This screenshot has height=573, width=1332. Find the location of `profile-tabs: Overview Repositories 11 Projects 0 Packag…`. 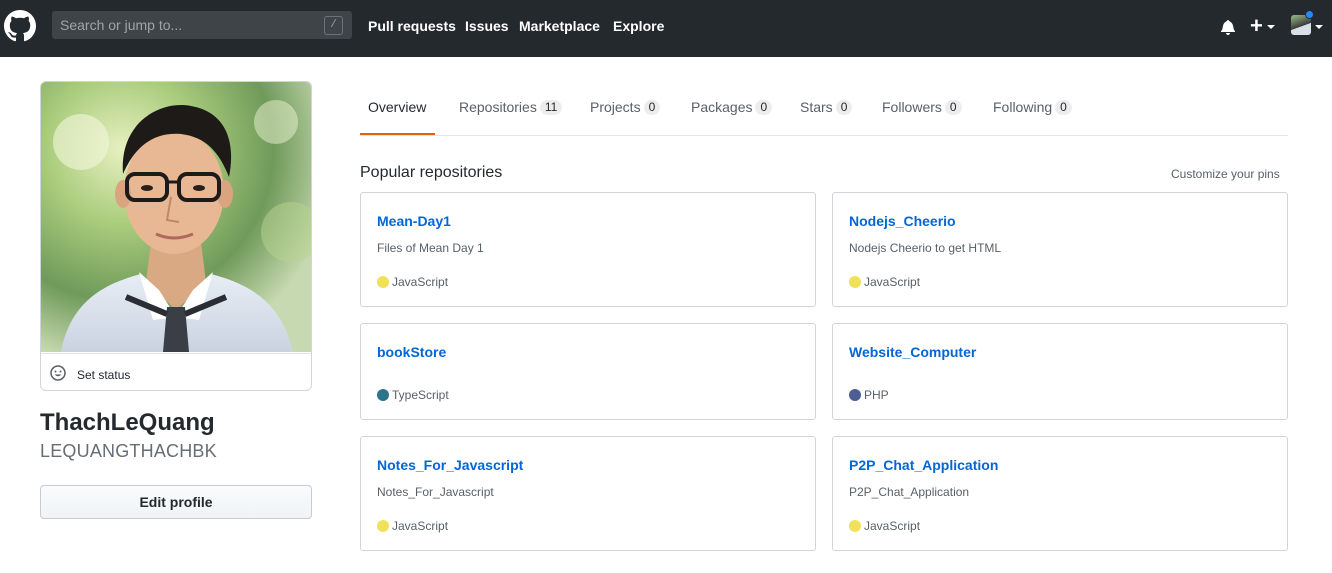

profile-tabs: Overview Repositories 11 Projects 0 Packag… is located at coordinates (824, 108).